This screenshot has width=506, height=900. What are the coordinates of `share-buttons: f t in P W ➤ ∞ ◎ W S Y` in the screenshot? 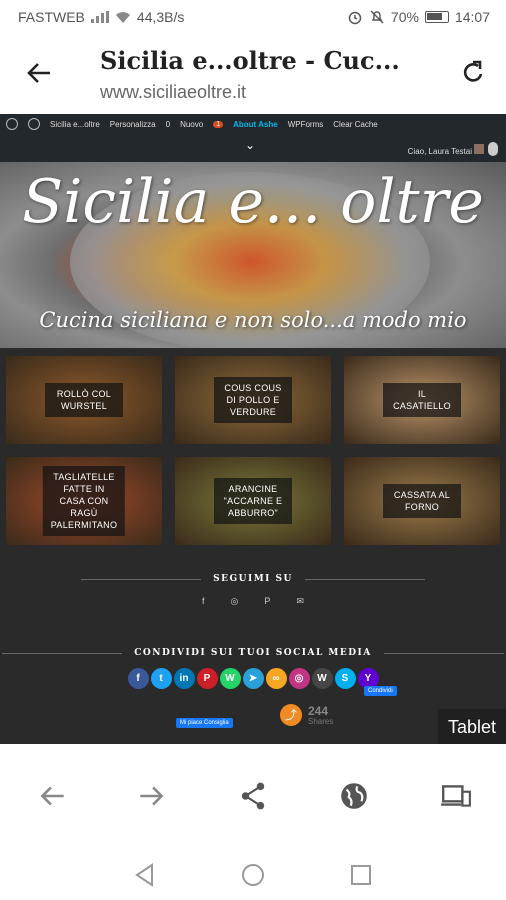 It's located at (253, 678).